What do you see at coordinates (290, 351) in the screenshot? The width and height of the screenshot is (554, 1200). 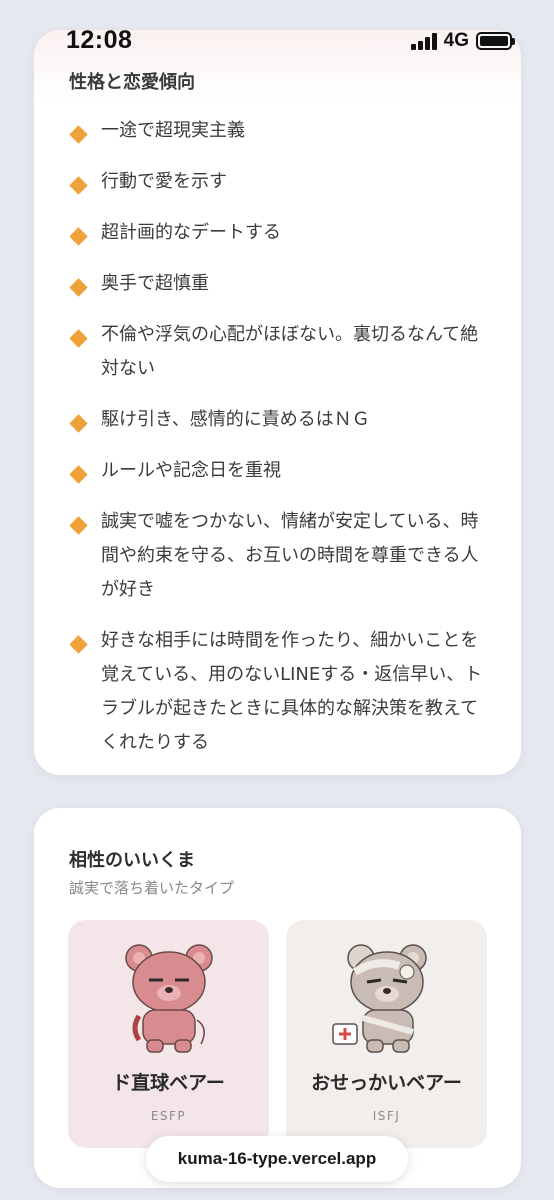 I see `trait-text: 不倫や浮気の心配がほぼない。裏切るなんて絶対ない` at bounding box center [290, 351].